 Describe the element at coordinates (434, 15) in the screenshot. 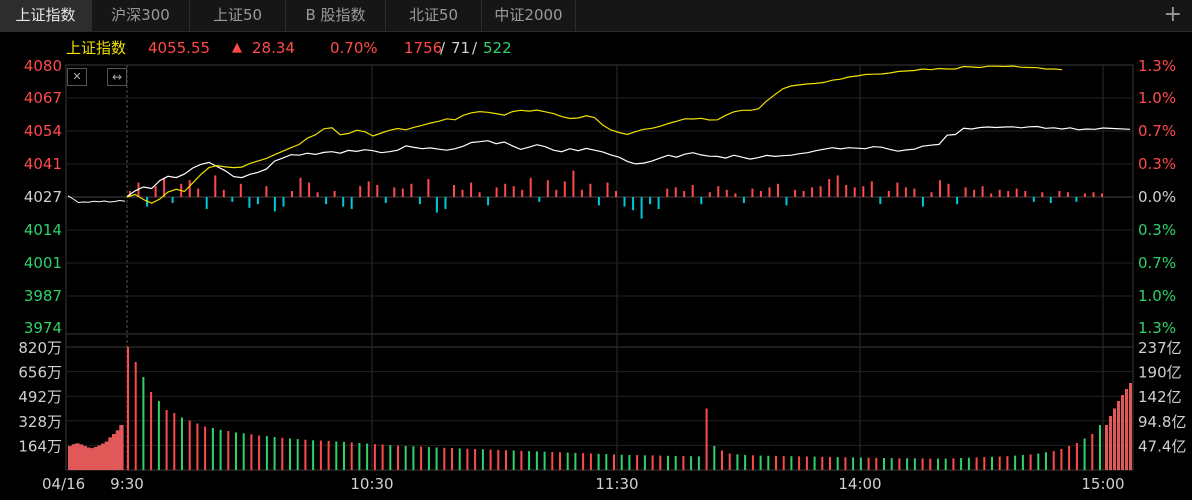

I see `tab-bse50: 北证50` at that location.